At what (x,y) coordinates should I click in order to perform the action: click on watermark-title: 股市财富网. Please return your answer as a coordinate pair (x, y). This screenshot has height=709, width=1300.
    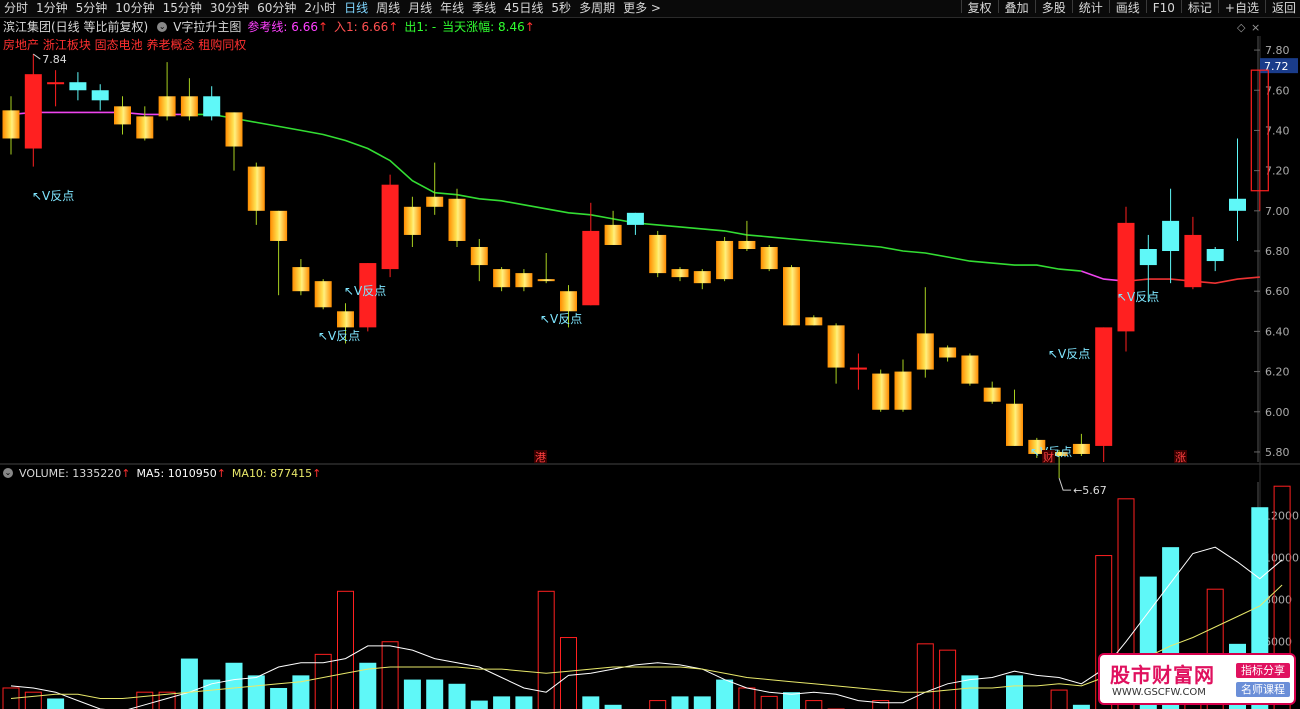
    Looking at the image, I should click on (1162, 675).